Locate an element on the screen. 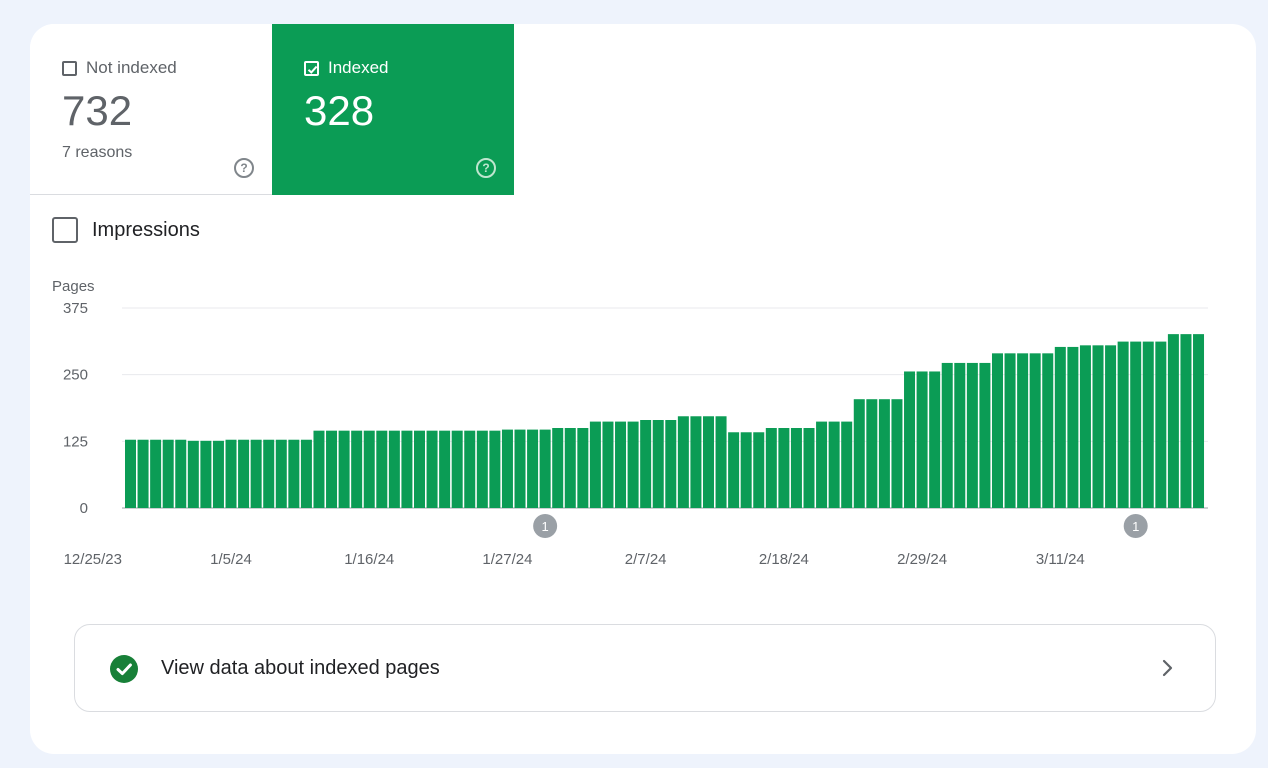  impressions-checkbox is located at coordinates (65, 230).